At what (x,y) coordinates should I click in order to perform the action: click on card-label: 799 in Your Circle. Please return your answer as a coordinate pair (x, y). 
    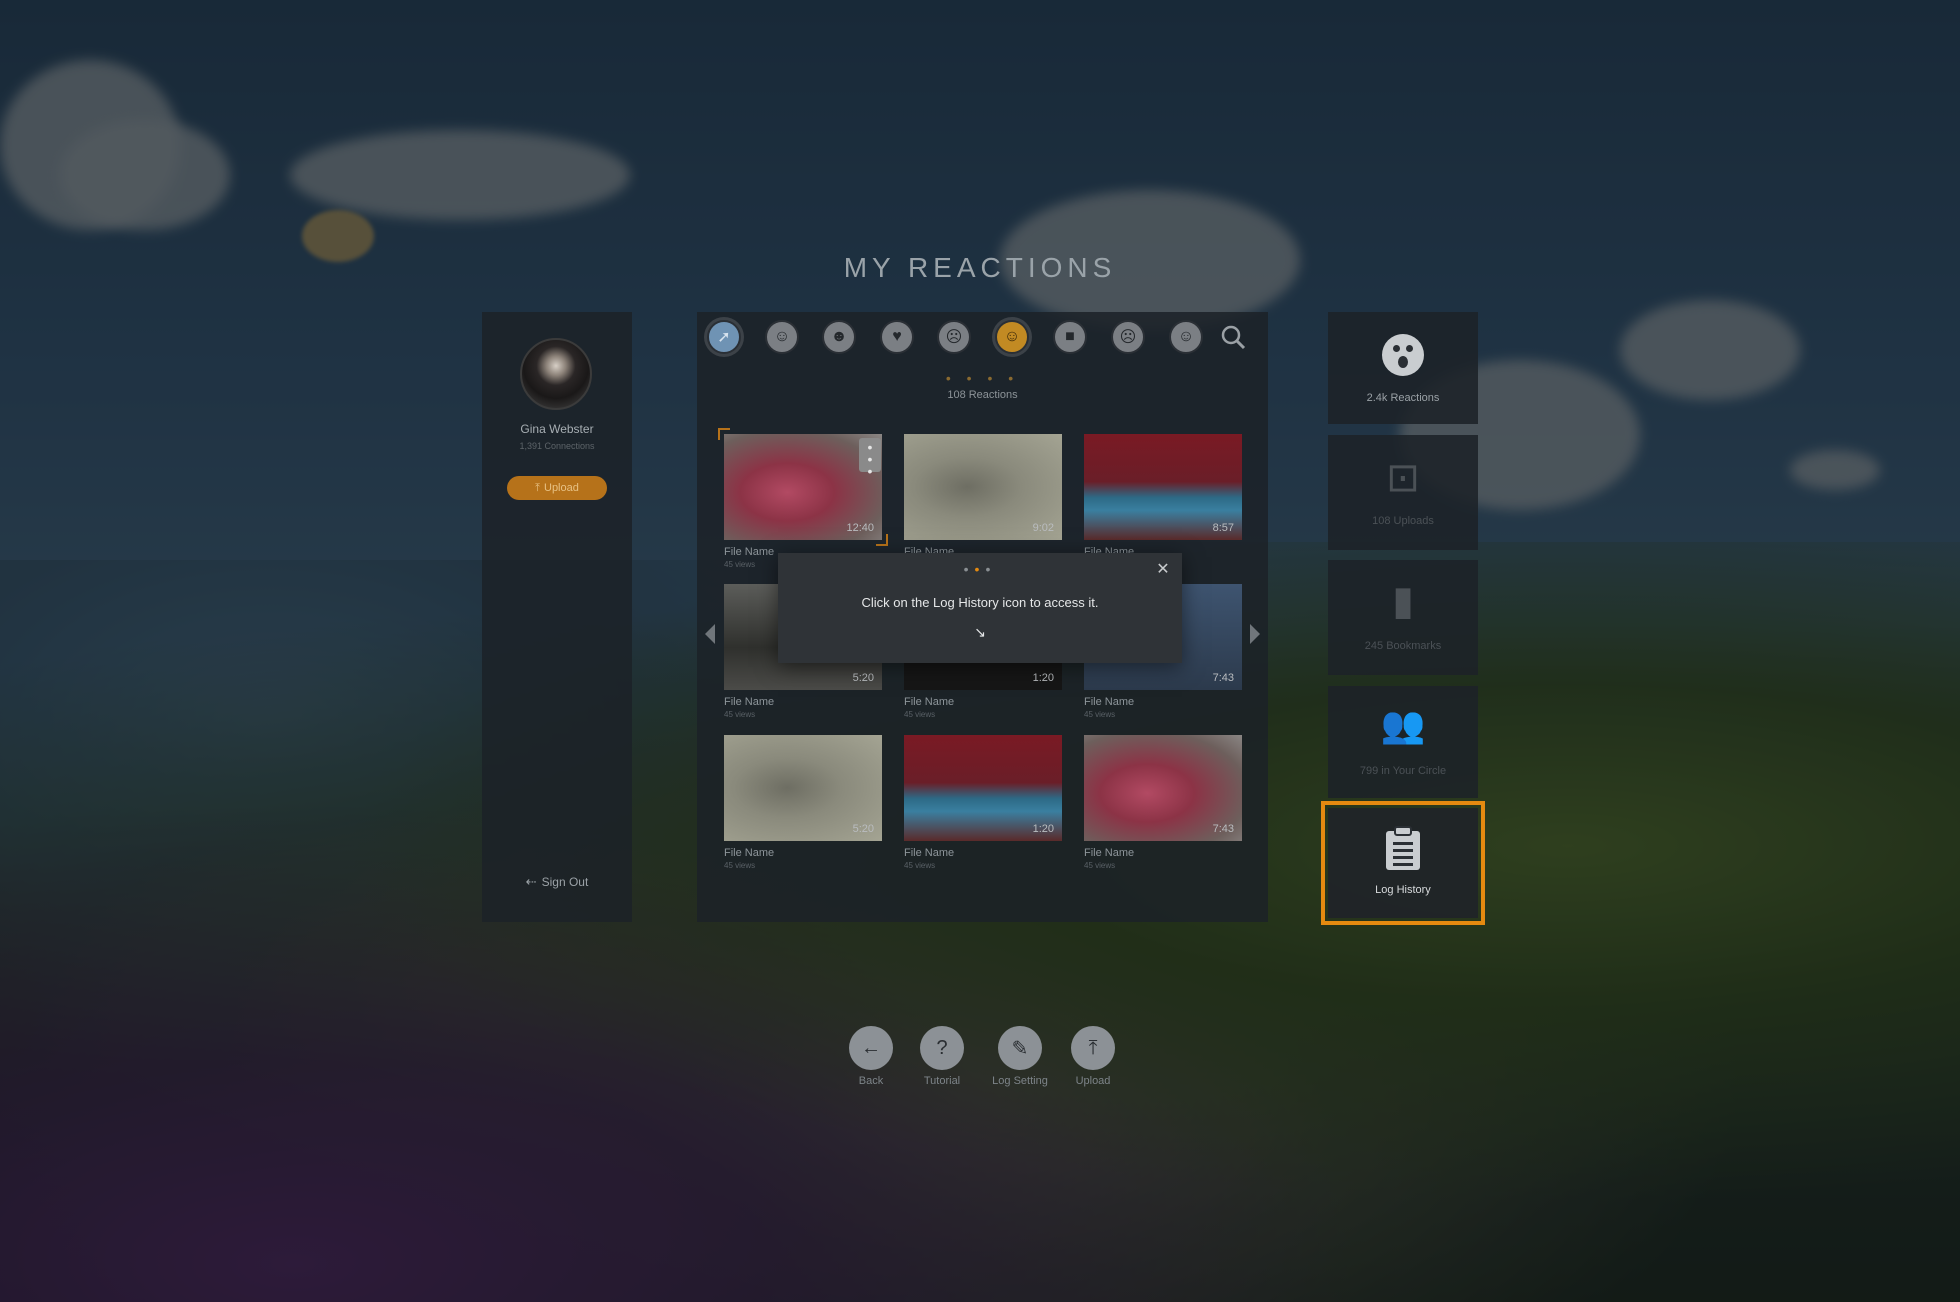
    Looking at the image, I should click on (1403, 771).